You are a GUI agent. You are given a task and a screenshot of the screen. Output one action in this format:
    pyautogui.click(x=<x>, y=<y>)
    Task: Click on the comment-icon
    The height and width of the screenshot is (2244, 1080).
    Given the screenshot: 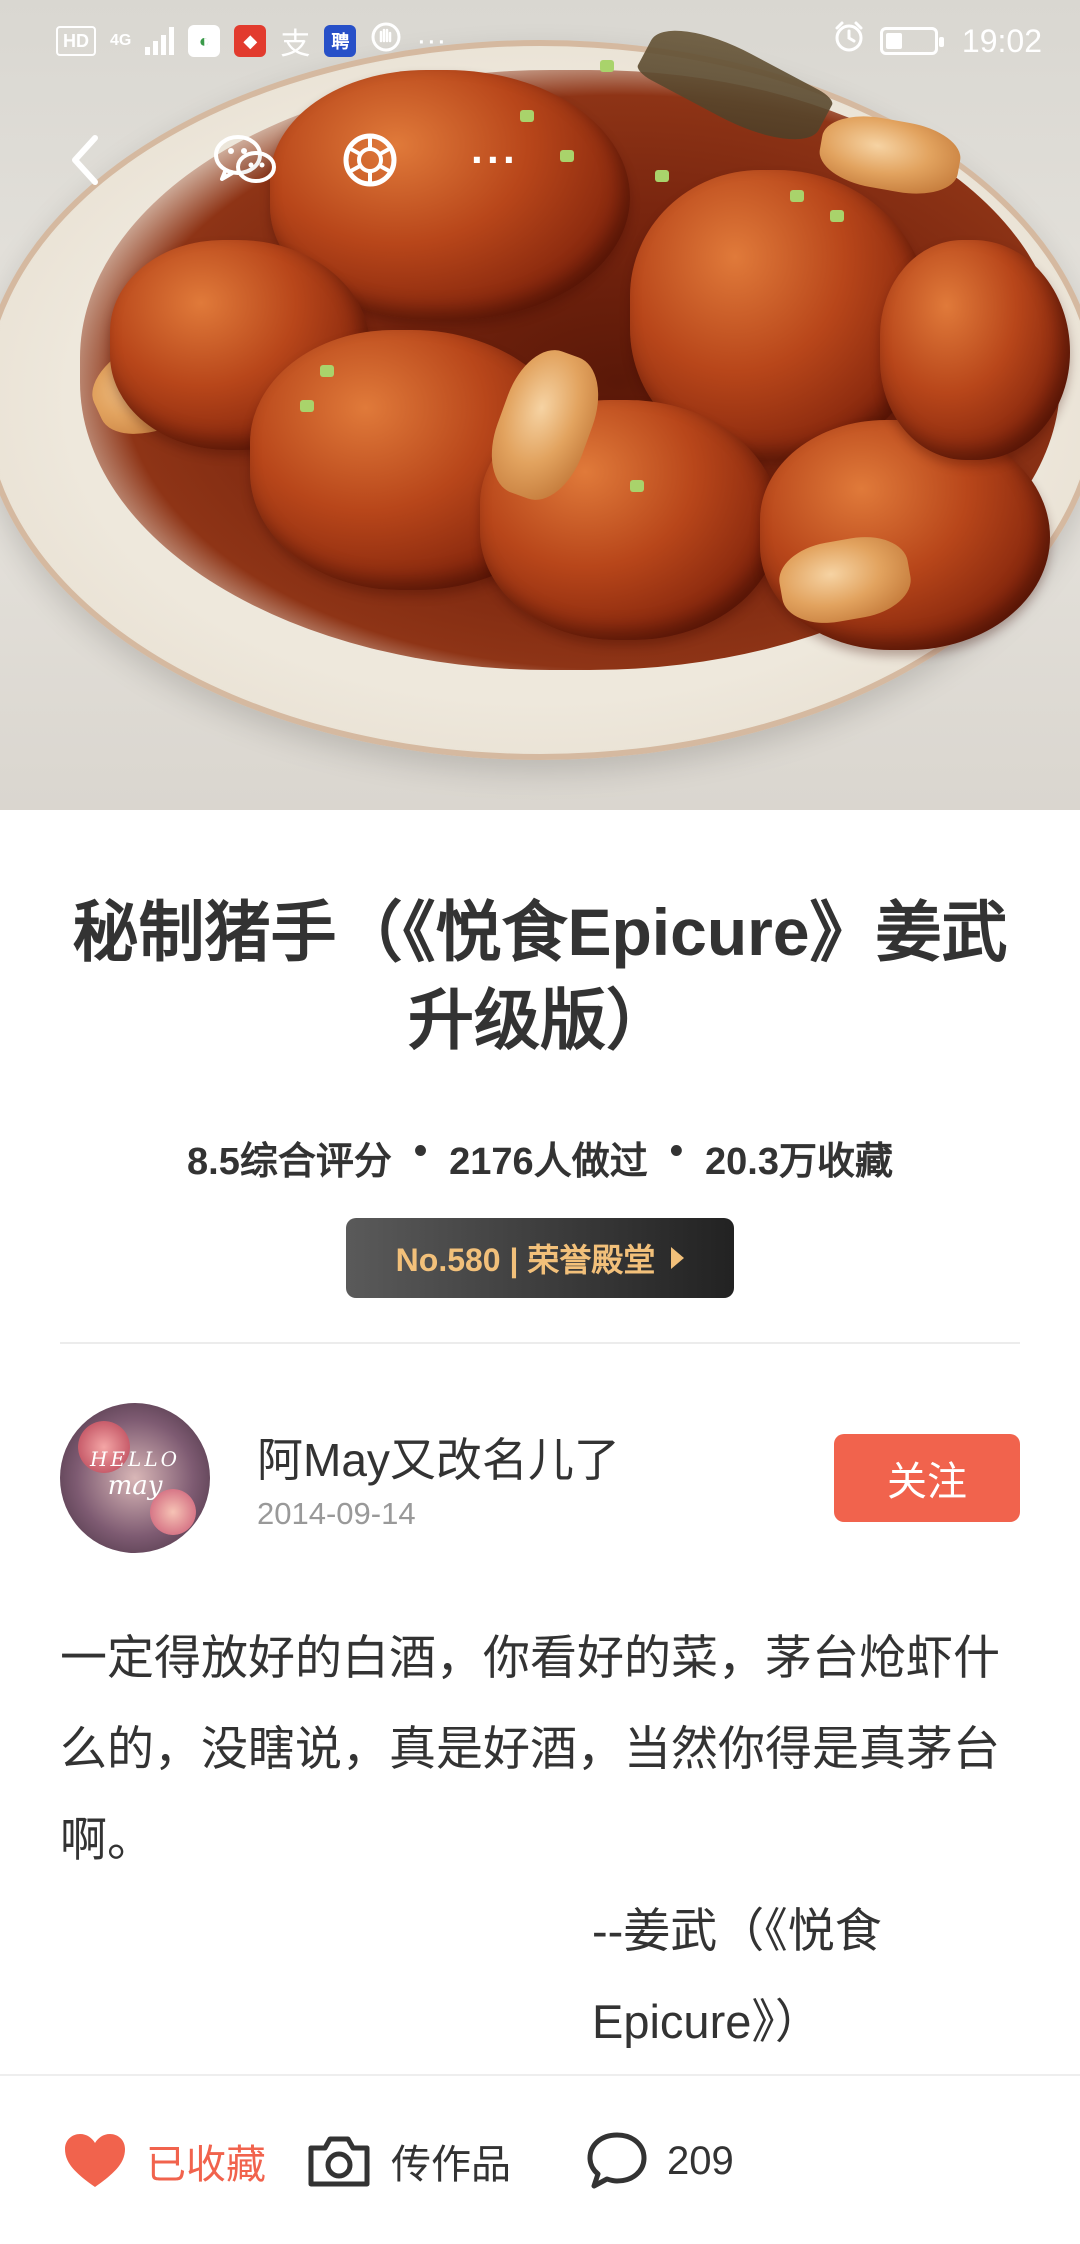 What is the action you would take?
    pyautogui.click(x=617, y=2160)
    